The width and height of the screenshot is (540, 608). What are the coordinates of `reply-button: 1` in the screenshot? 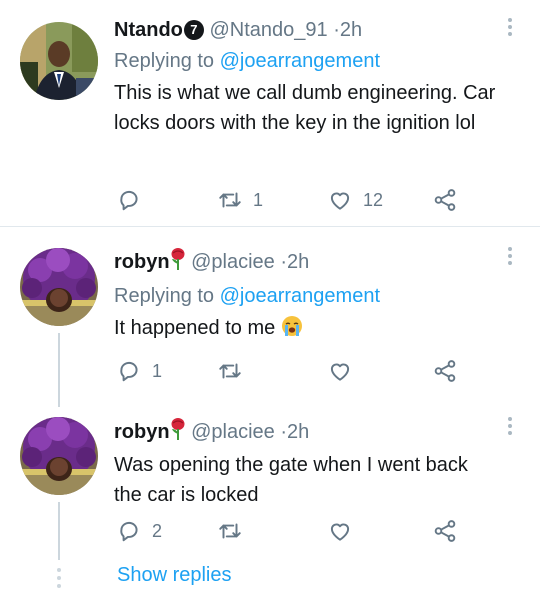 It's located at (139, 371).